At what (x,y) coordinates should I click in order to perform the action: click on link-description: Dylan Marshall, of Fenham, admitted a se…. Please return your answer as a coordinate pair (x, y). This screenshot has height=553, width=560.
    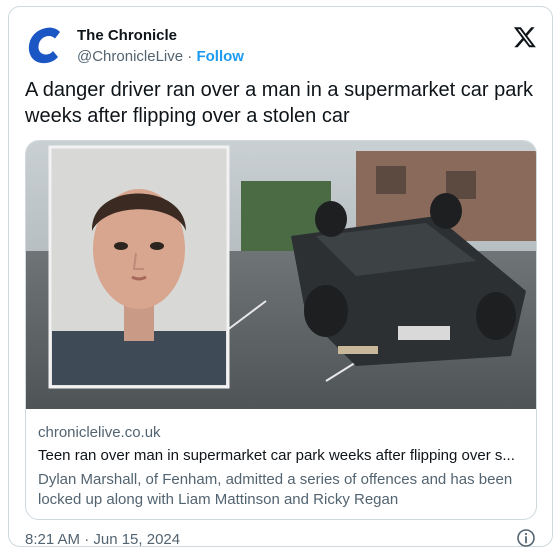
    Looking at the image, I should click on (275, 489).